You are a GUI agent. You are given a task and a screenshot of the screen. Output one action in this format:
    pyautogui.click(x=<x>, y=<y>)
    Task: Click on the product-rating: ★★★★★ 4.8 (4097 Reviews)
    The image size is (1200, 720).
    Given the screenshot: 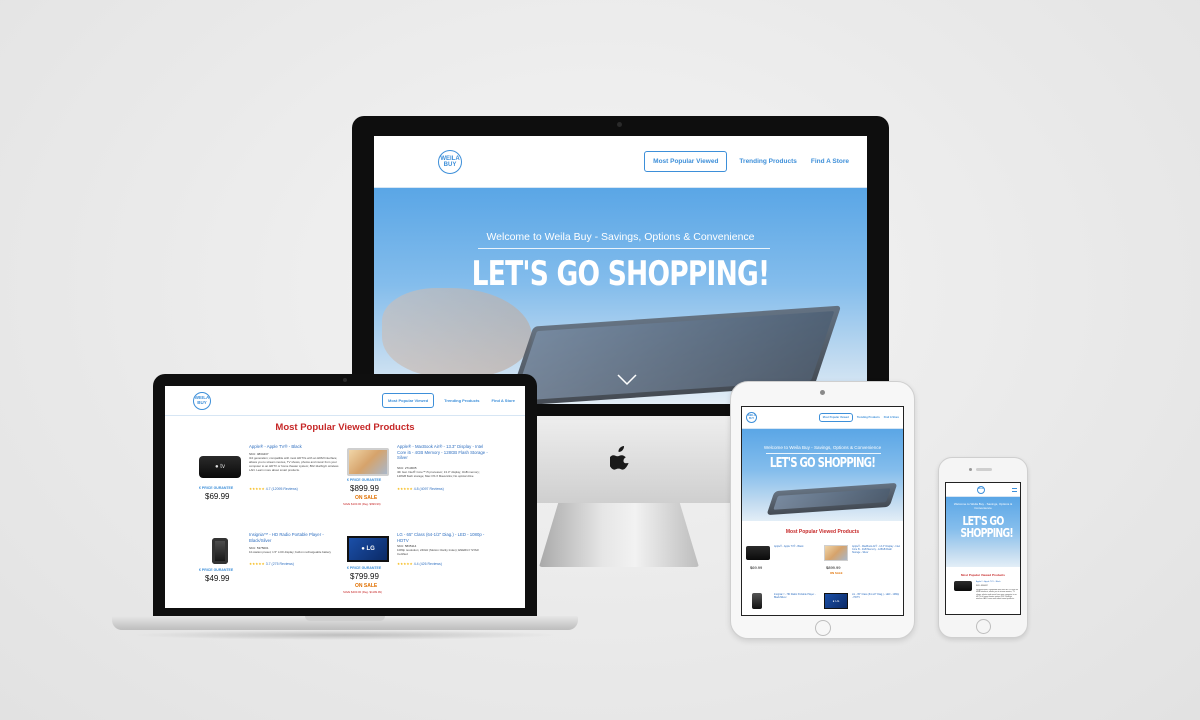 What is the action you would take?
    pyautogui.click(x=420, y=489)
    